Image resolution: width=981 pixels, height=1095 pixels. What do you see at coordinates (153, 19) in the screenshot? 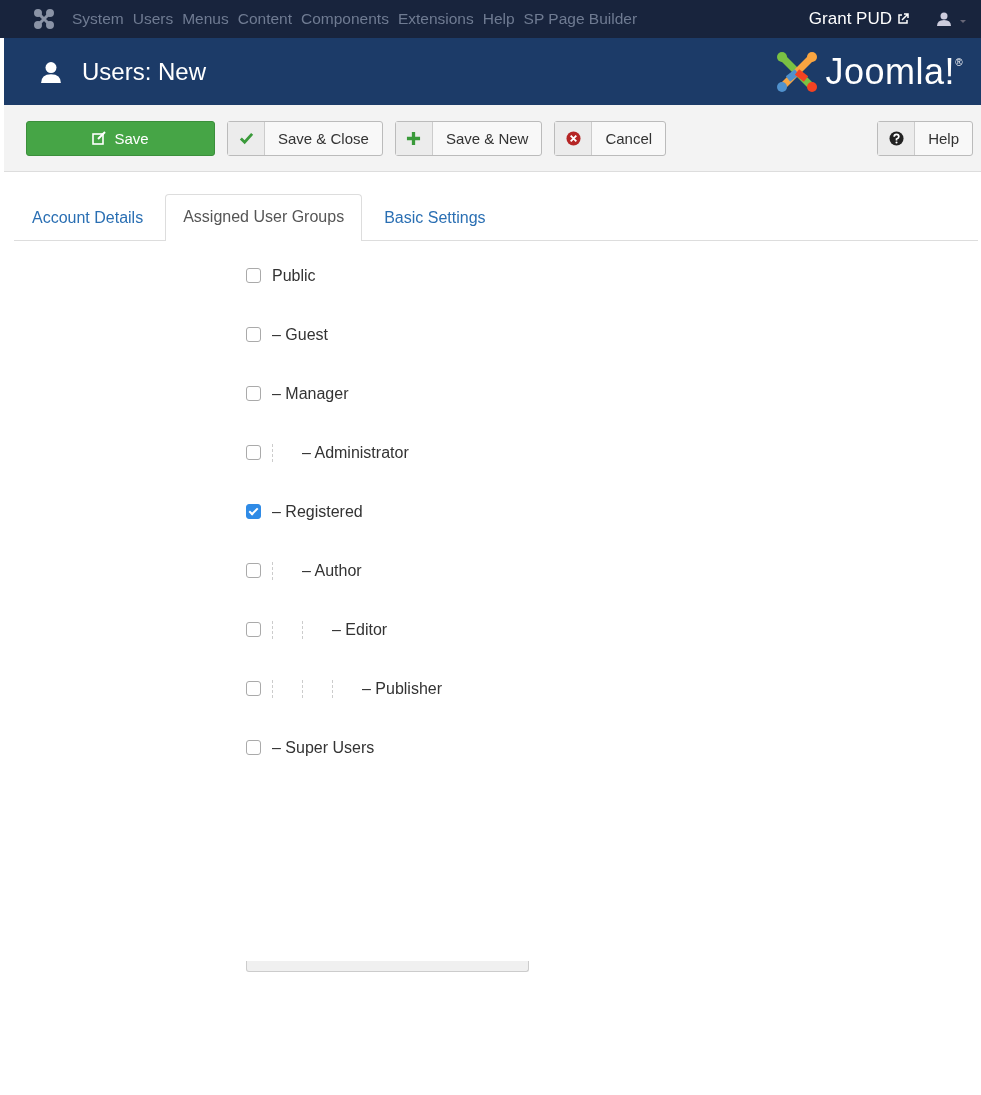
I see `nav-menu-item: Users` at bounding box center [153, 19].